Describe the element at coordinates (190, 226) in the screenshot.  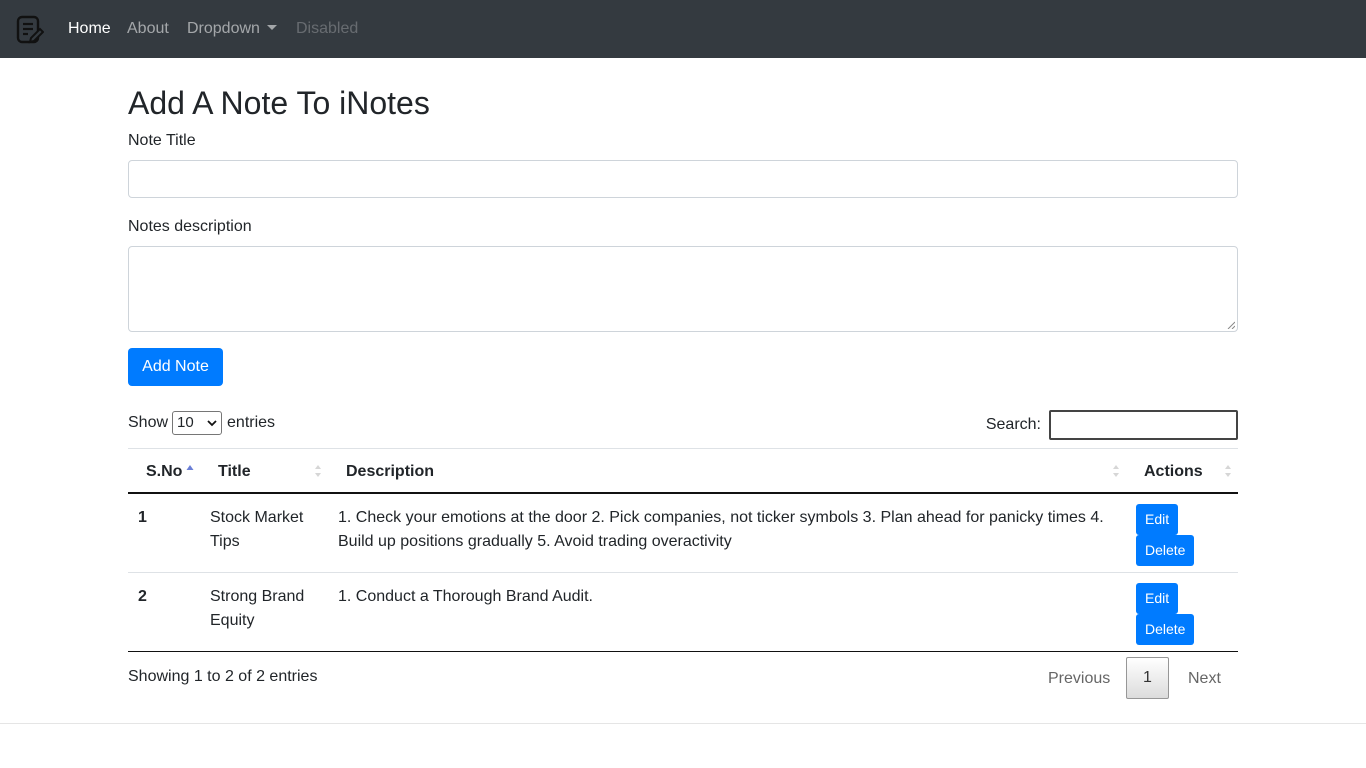
I see `notes-description-label: Notes description` at that location.